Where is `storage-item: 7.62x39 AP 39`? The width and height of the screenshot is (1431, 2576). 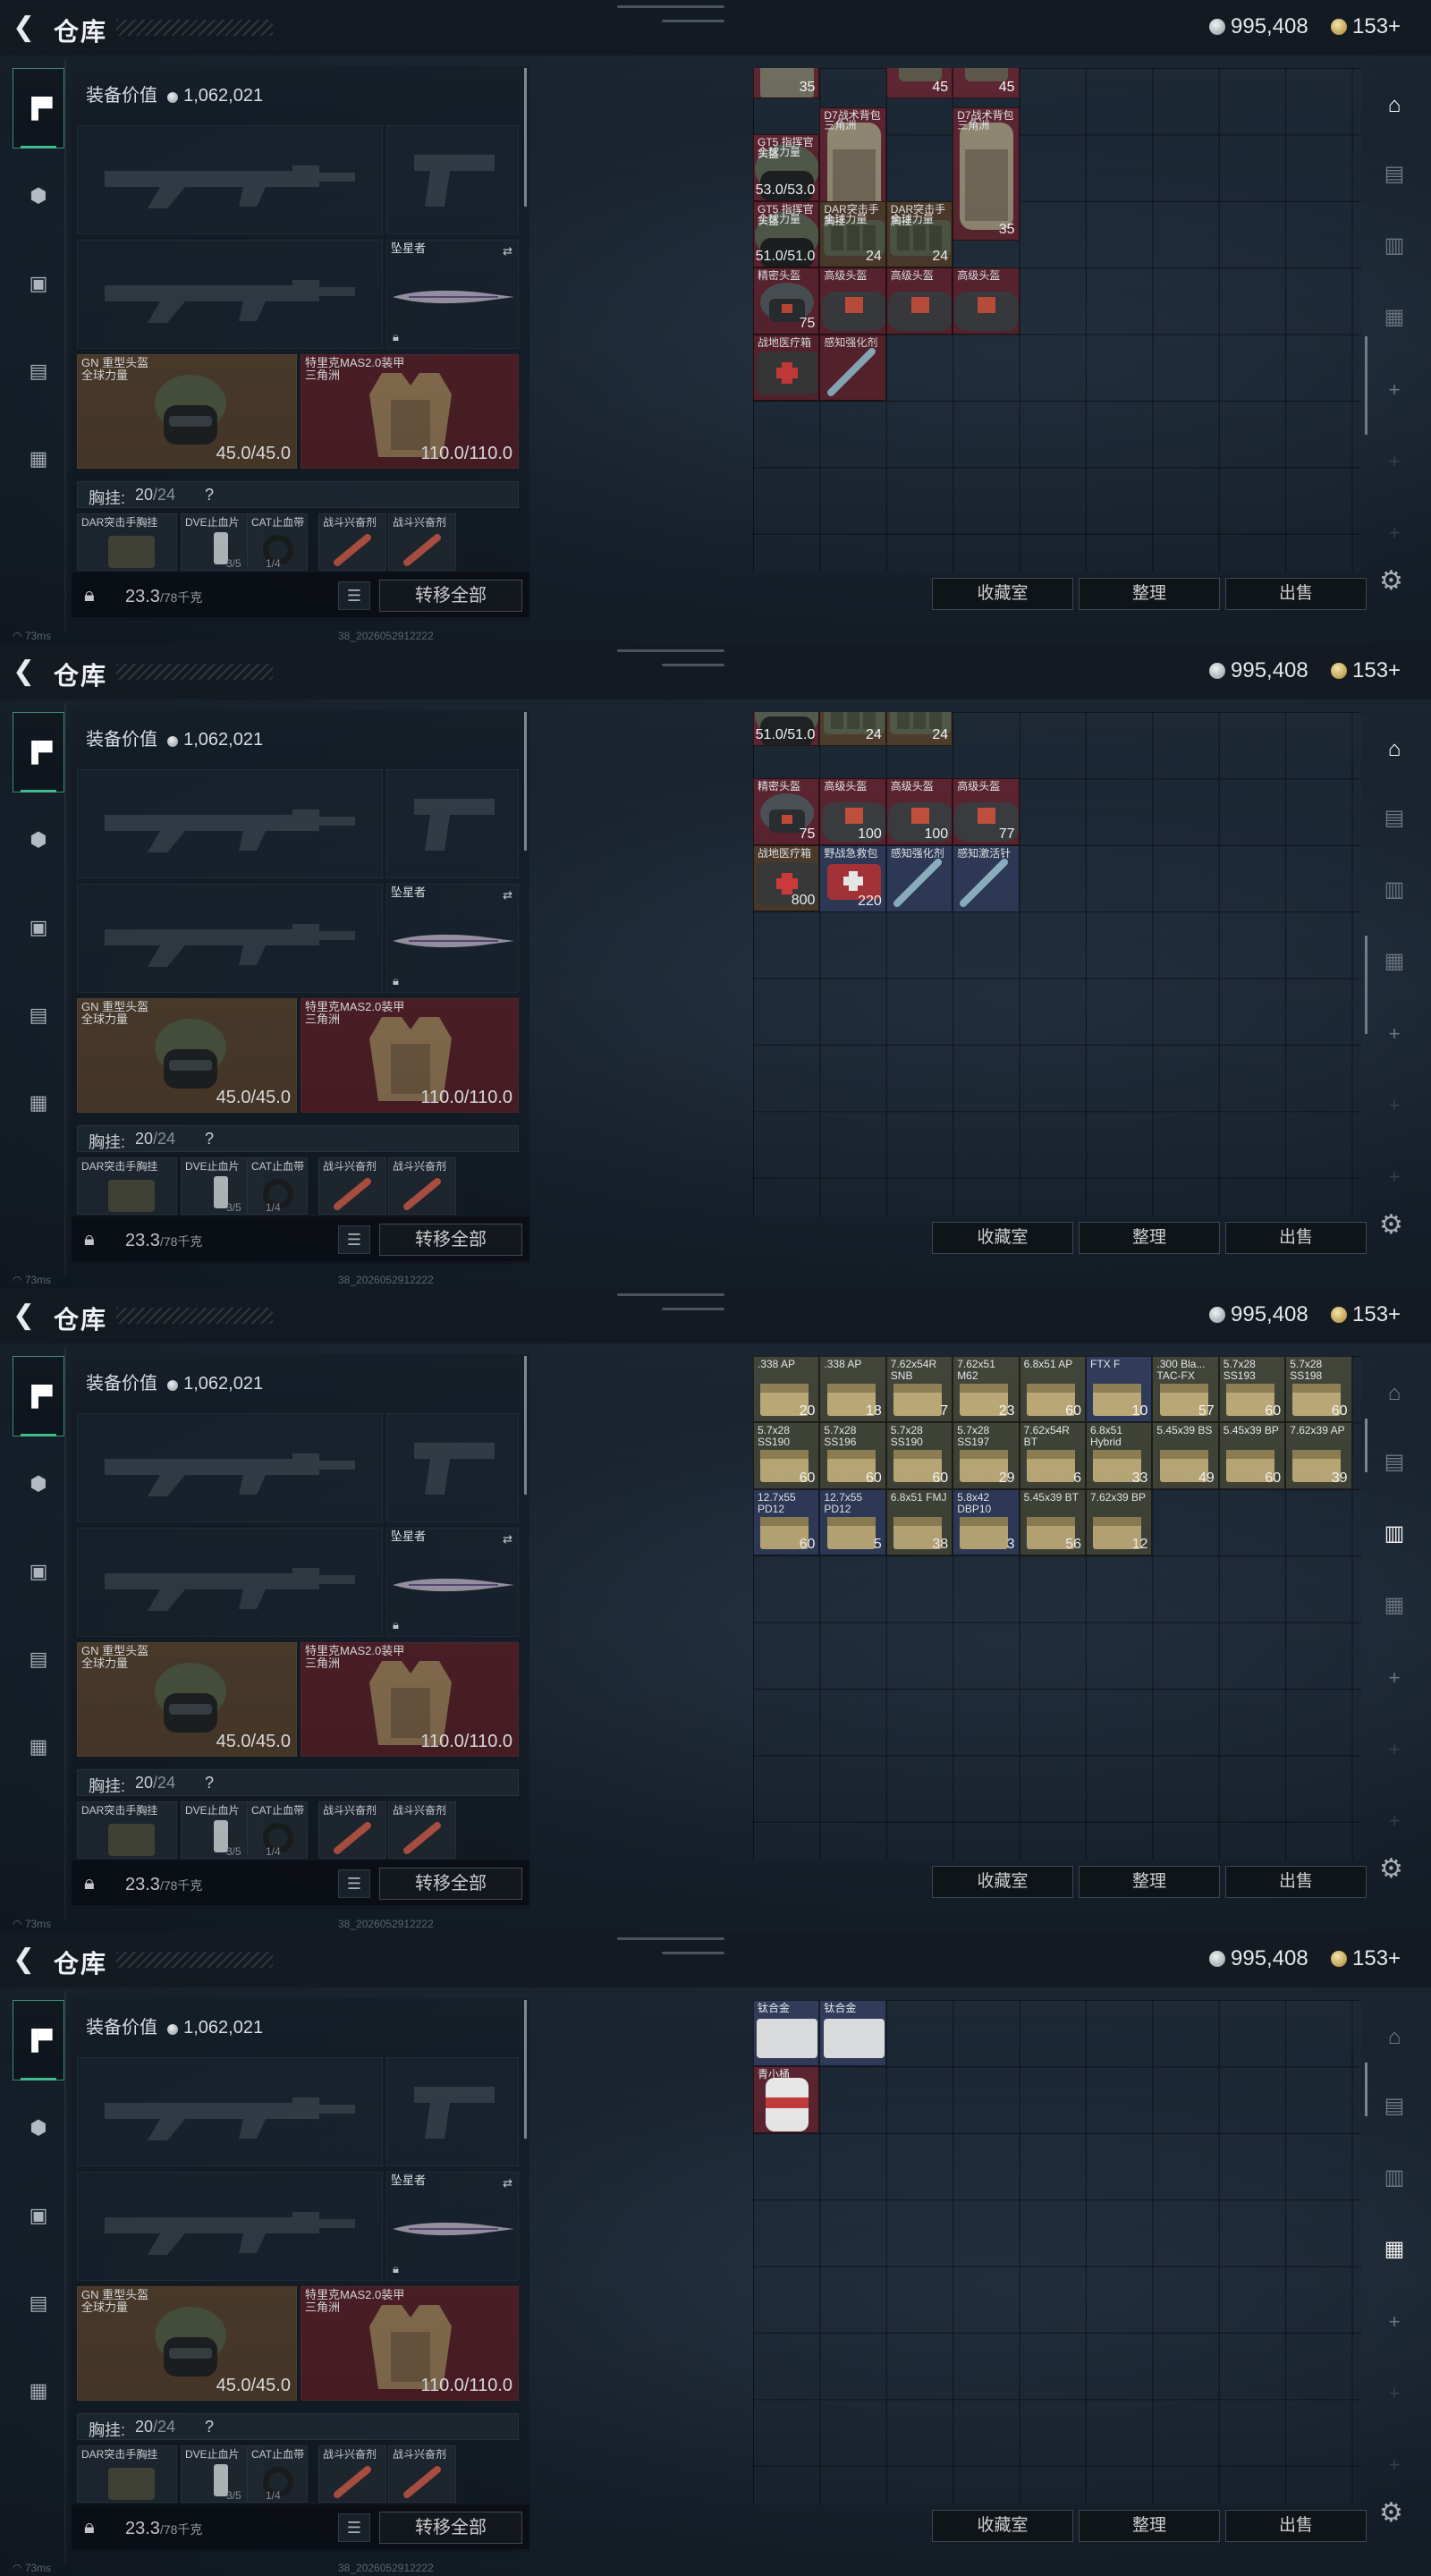 storage-item: 7.62x39 AP 39 is located at coordinates (1319, 1455).